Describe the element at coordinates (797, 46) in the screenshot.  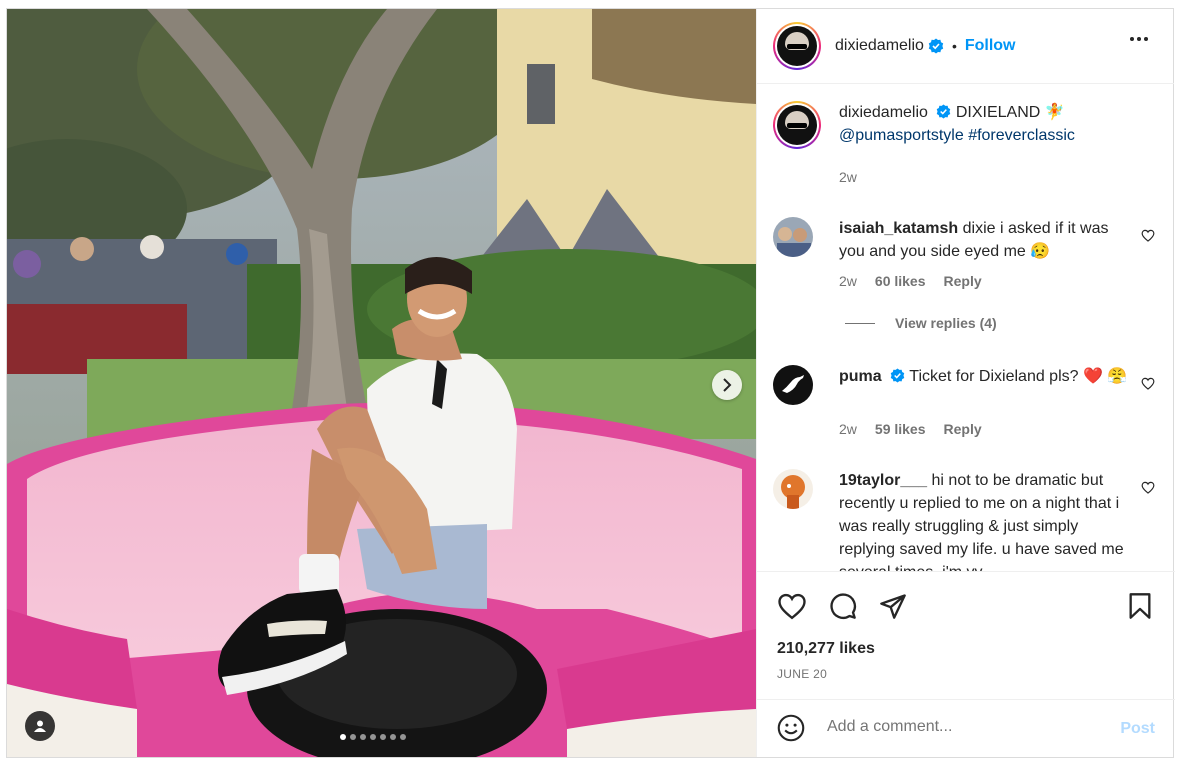
I see `author-avatar` at that location.